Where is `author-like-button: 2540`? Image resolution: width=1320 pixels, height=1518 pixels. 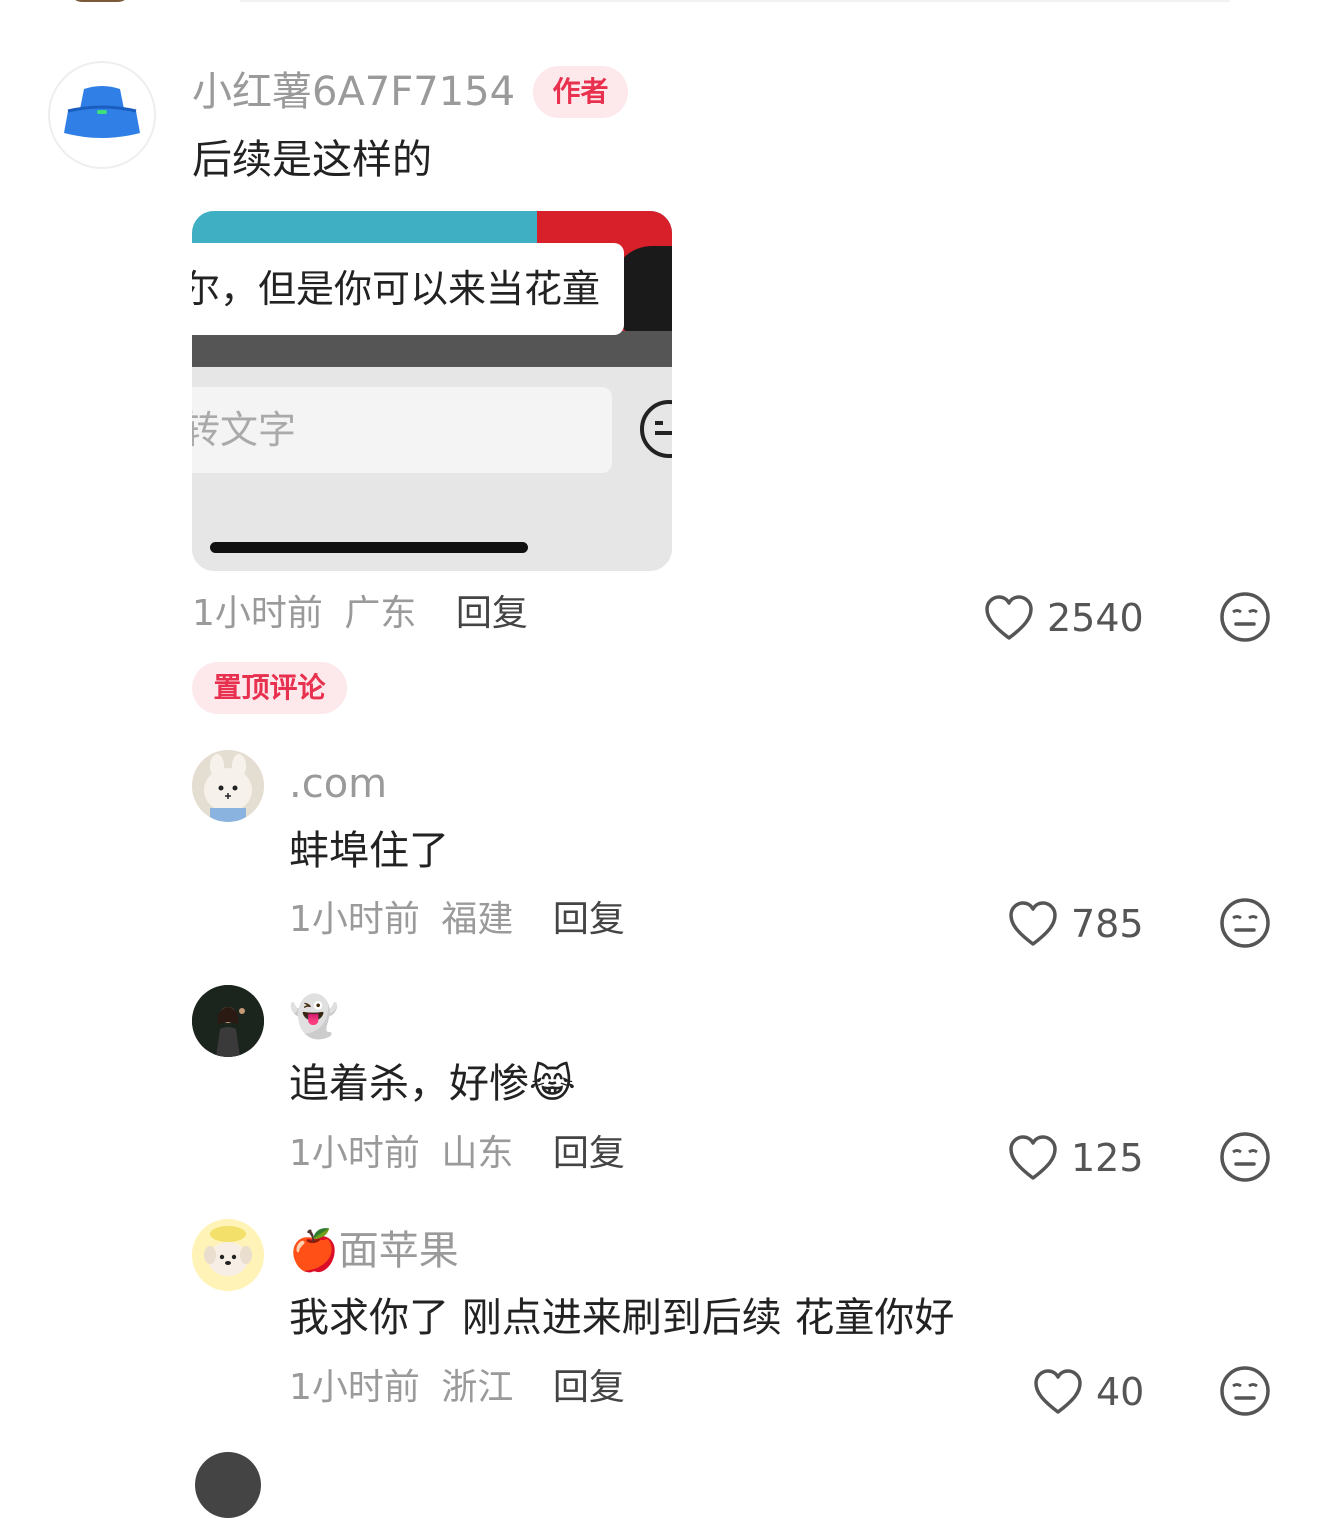 author-like-button: 2540 is located at coordinates (1063, 618).